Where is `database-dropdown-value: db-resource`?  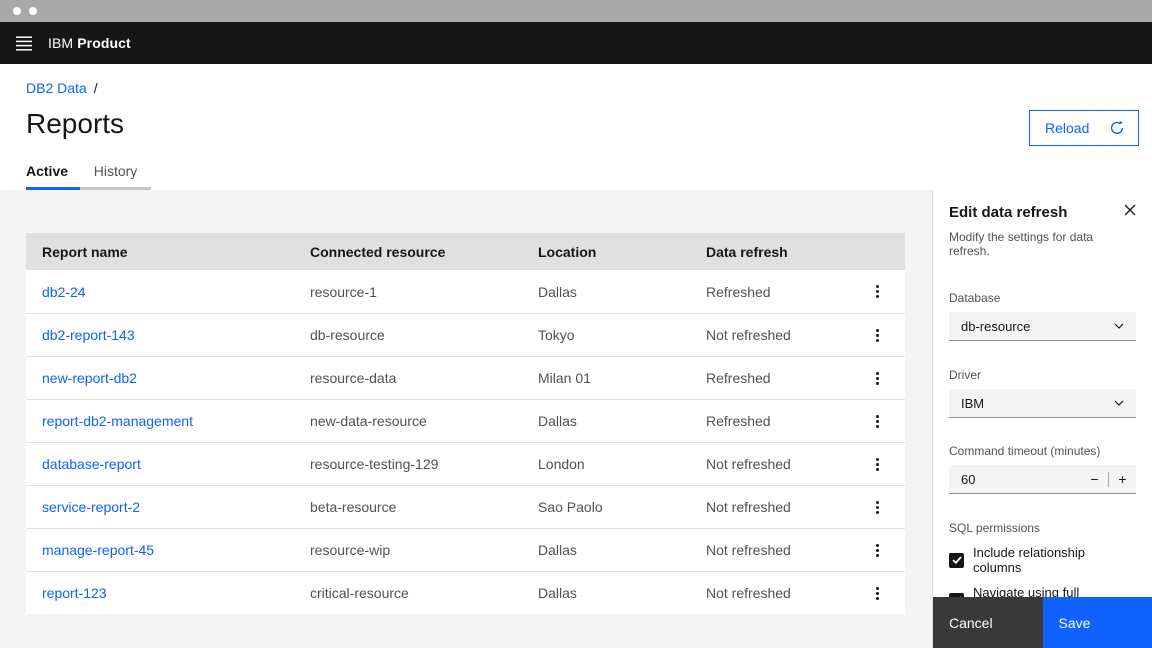
database-dropdown-value: db-resource is located at coordinates (996, 326).